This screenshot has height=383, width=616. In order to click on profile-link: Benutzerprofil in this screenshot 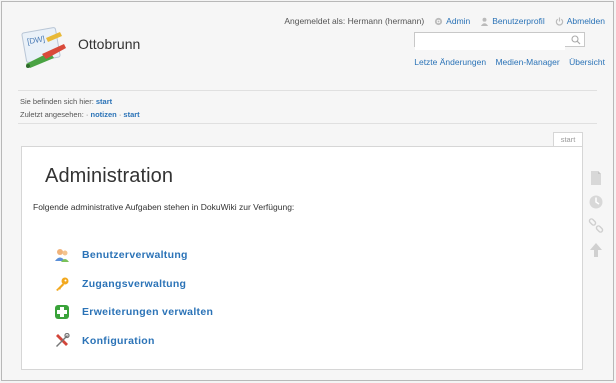, I will do `click(518, 21)`.